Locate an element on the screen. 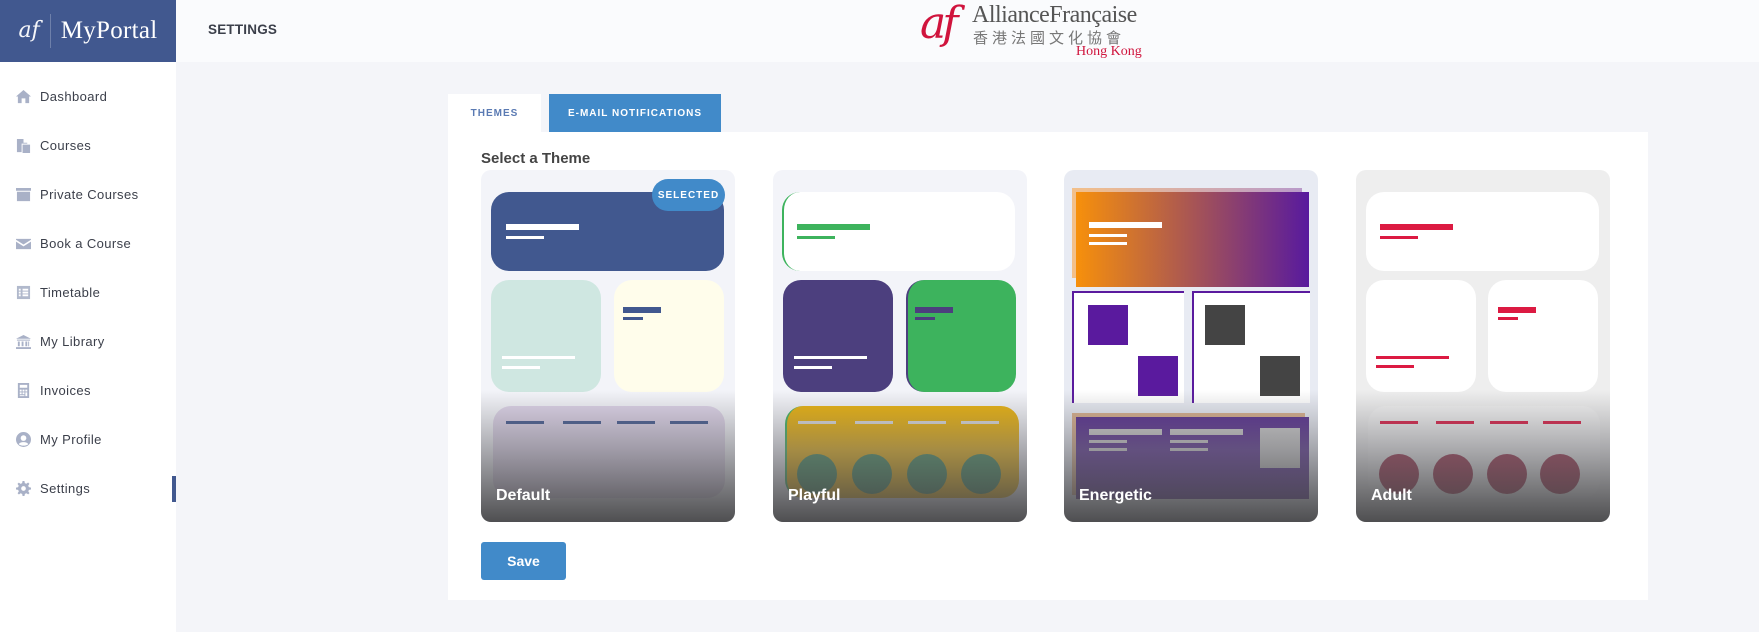  sidebar-item-label: Book a Course is located at coordinates (86, 243).